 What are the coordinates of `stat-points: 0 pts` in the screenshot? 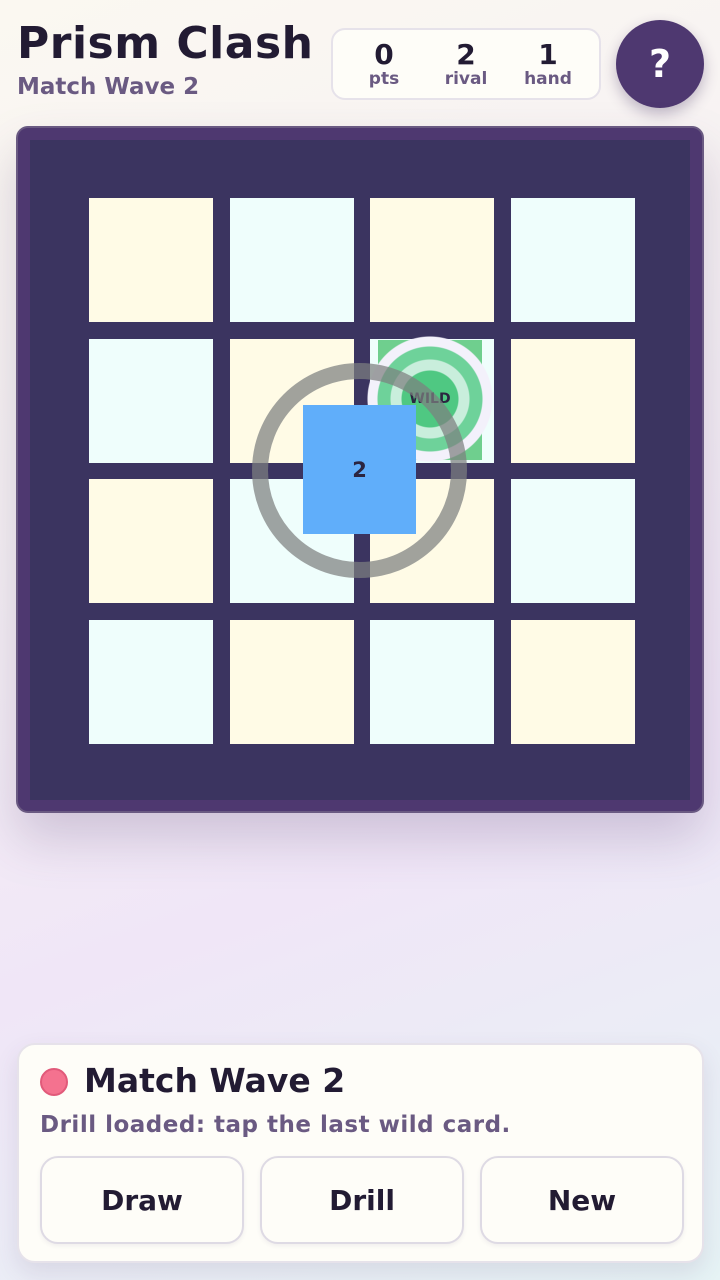 It's located at (384, 63).